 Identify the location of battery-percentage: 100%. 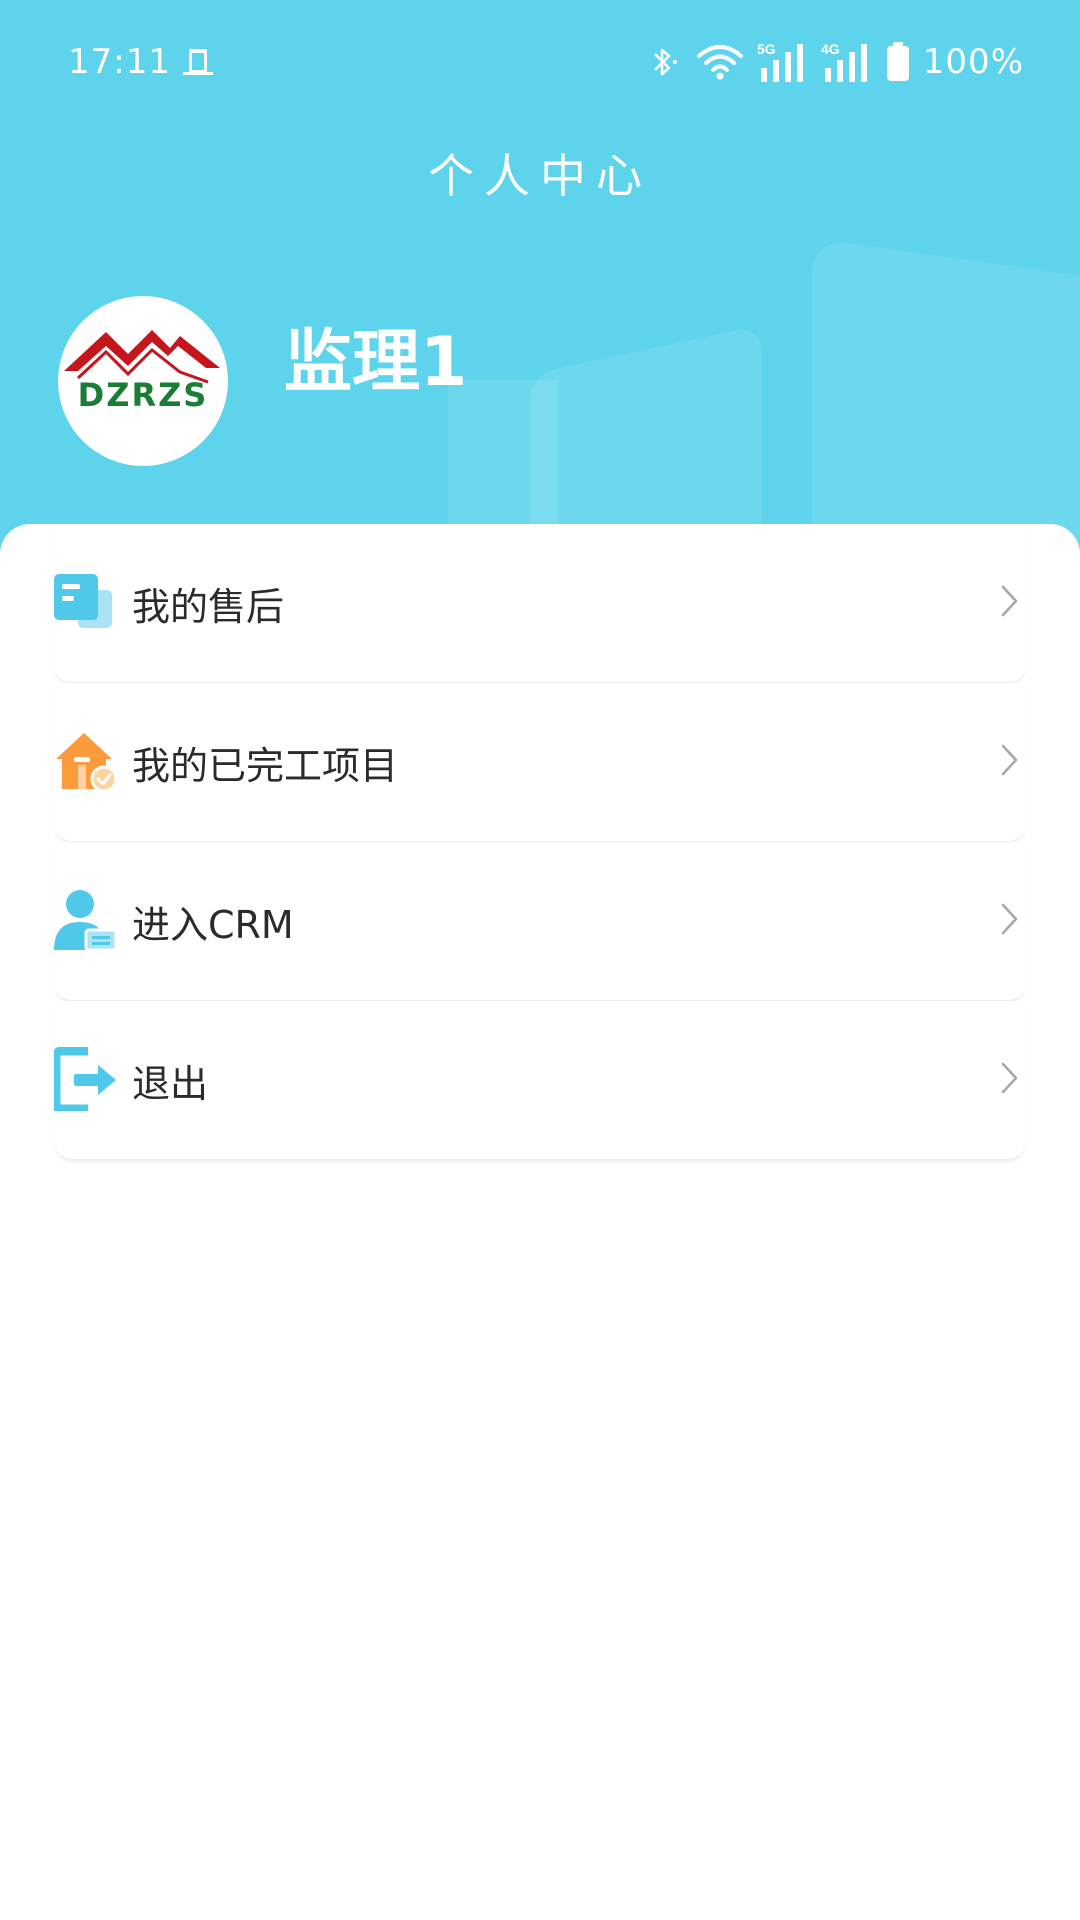
(973, 62).